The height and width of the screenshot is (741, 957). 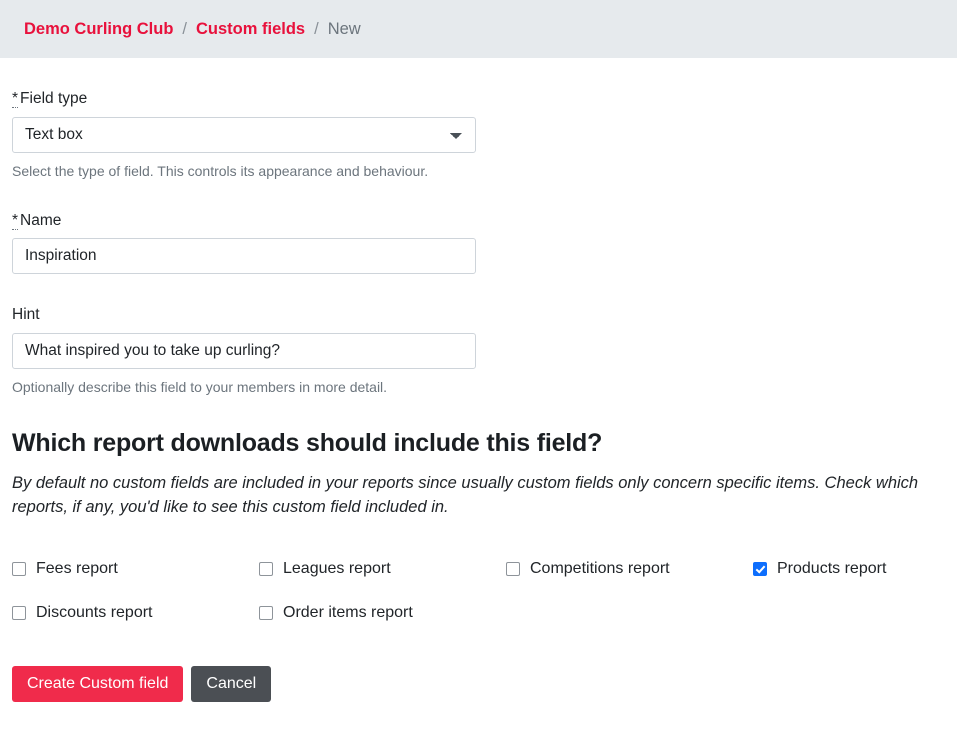 I want to click on checkbox-leagues-report, so click(x=266, y=569).